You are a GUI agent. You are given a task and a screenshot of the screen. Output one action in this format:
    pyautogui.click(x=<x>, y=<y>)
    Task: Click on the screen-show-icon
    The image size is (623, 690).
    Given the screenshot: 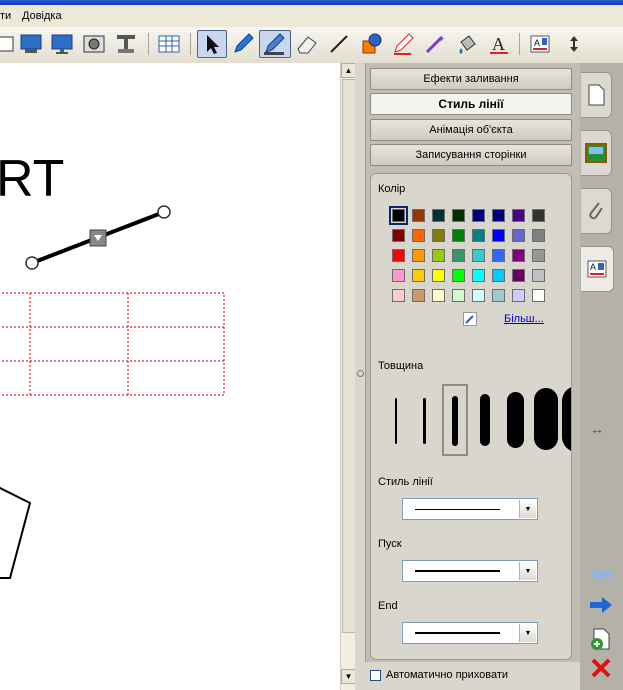 What is the action you would take?
    pyautogui.click(x=62, y=44)
    